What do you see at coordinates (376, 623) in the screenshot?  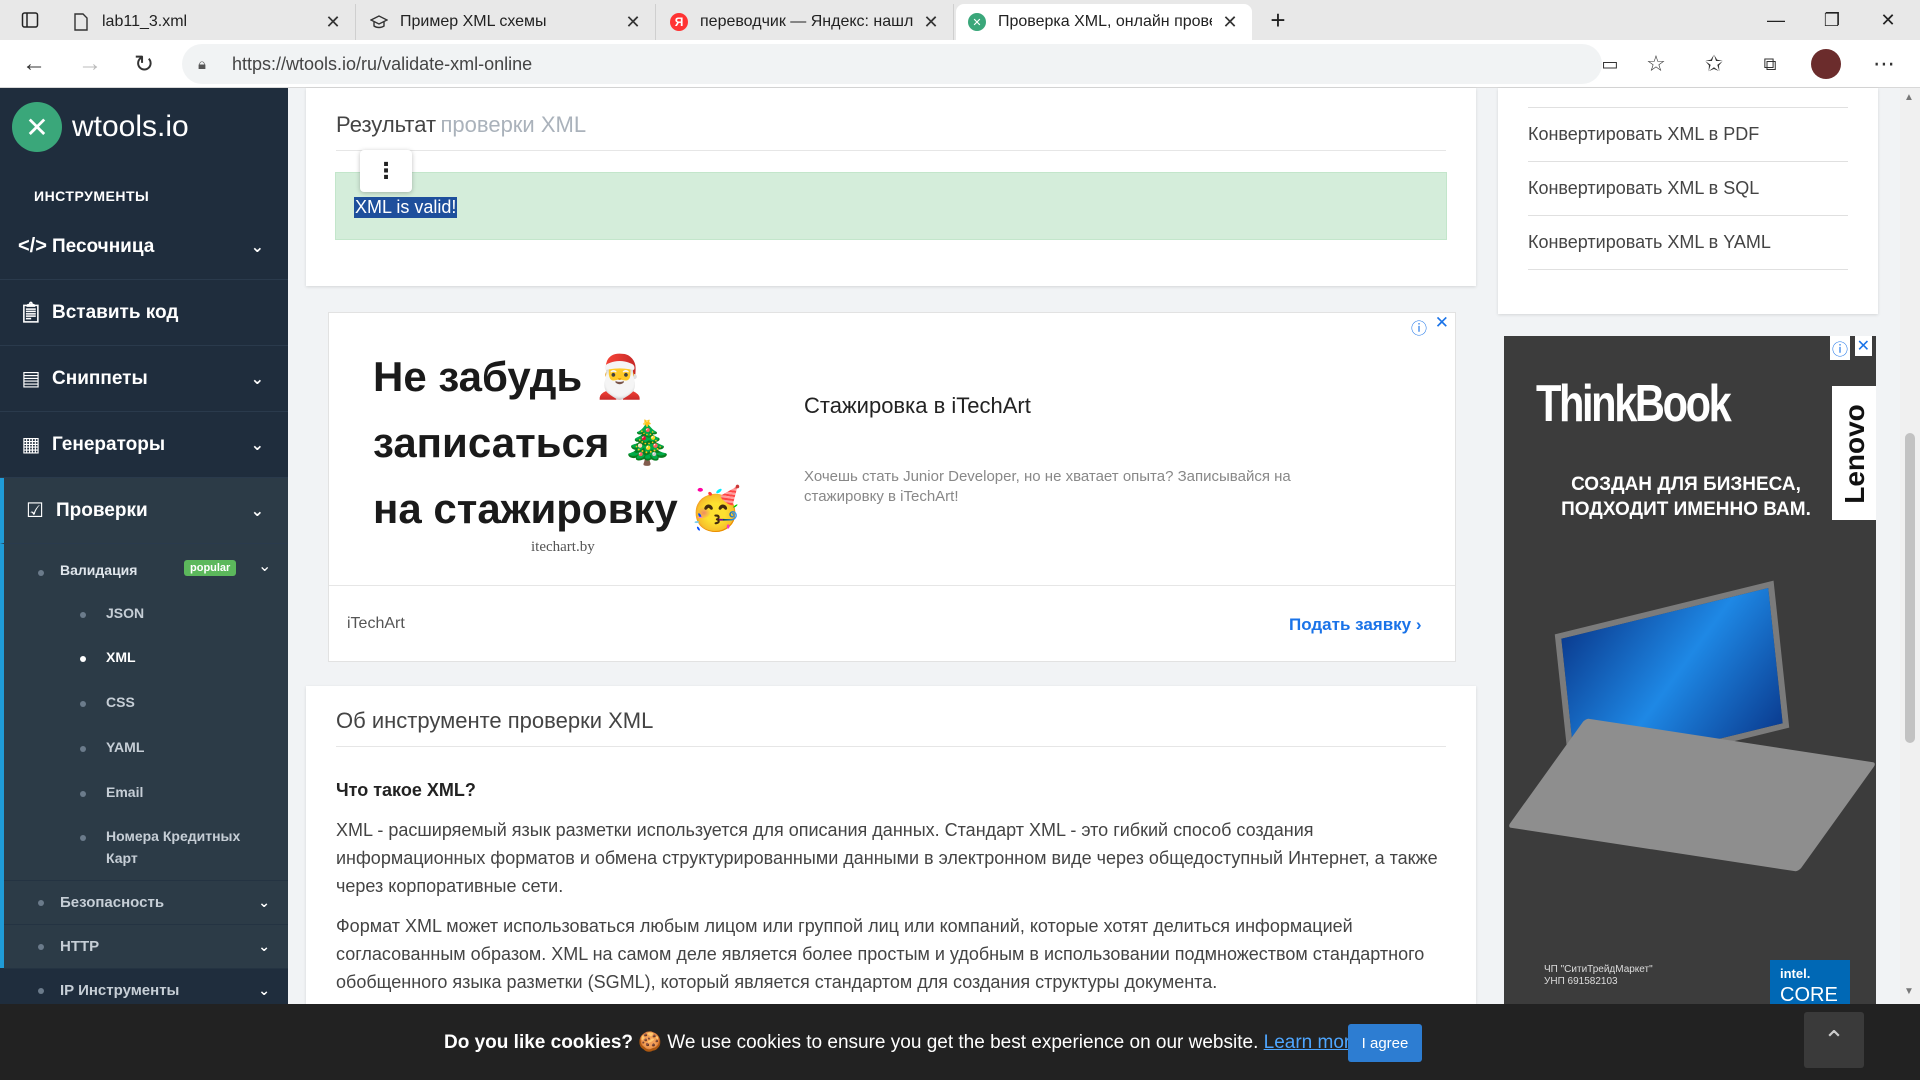 I see `ad-advertiser: iTechArt` at bounding box center [376, 623].